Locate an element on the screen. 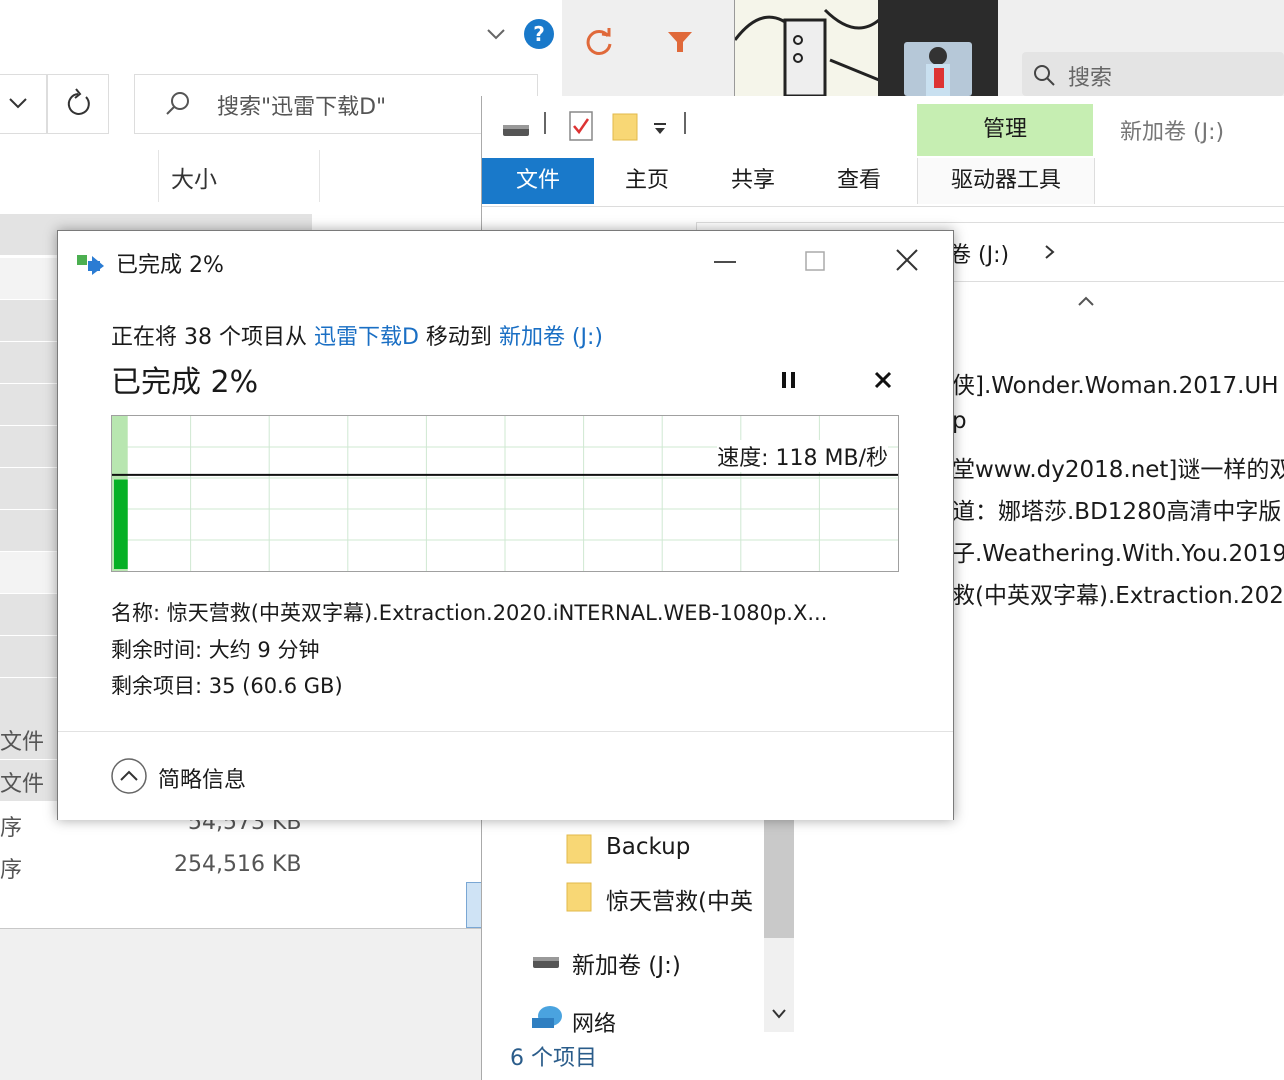 The image size is (1284, 1080). list-row: 序 254,516 KB is located at coordinates (156, 864).